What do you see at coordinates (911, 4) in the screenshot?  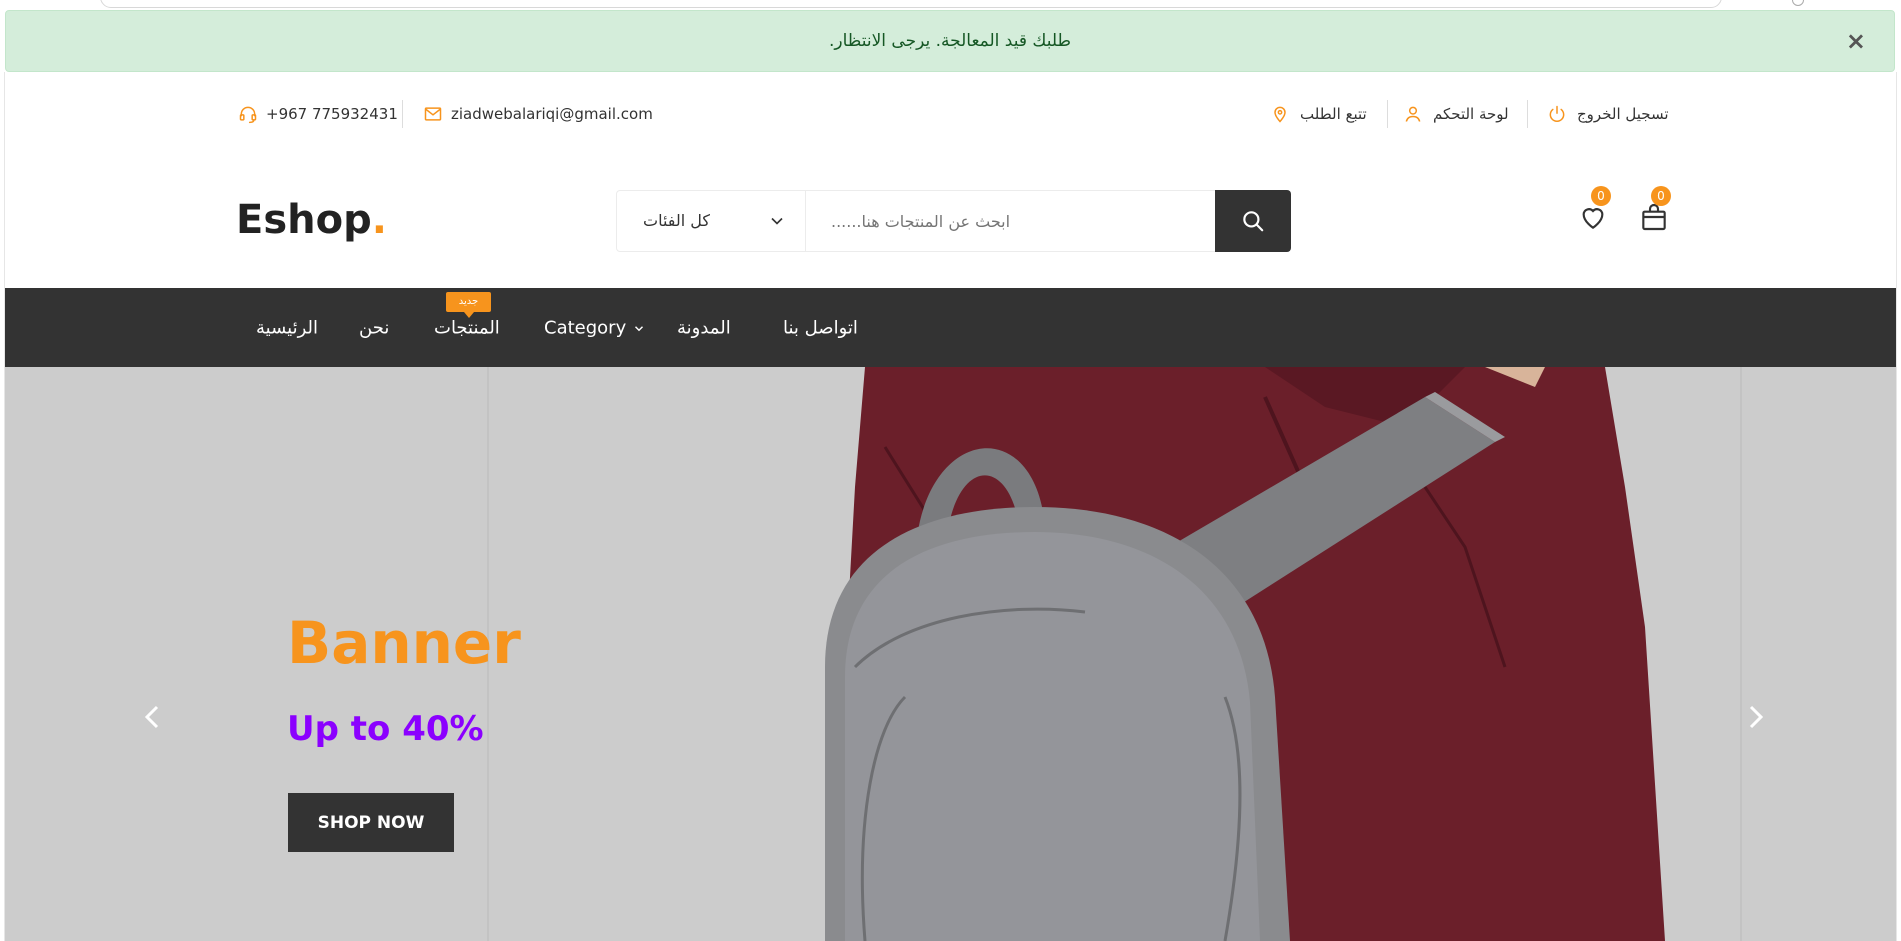 I see `browser-address-bar` at bounding box center [911, 4].